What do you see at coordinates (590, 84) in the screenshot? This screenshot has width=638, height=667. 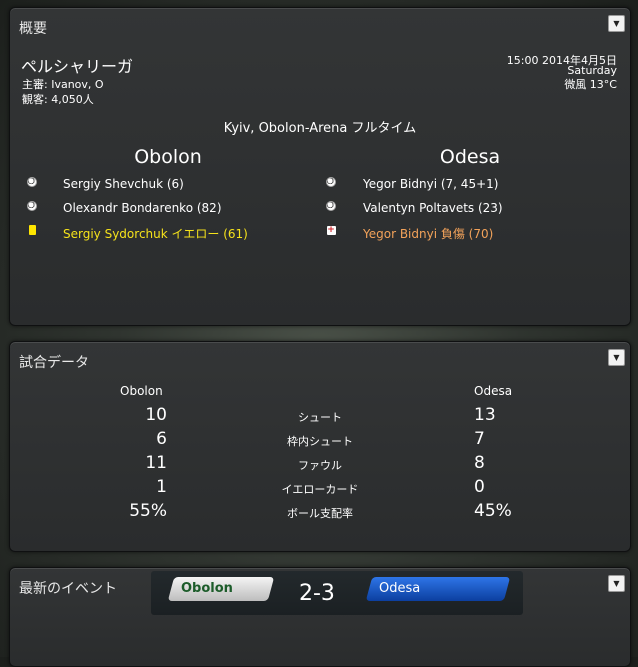 I see `match-weather: 微風 13°C` at bounding box center [590, 84].